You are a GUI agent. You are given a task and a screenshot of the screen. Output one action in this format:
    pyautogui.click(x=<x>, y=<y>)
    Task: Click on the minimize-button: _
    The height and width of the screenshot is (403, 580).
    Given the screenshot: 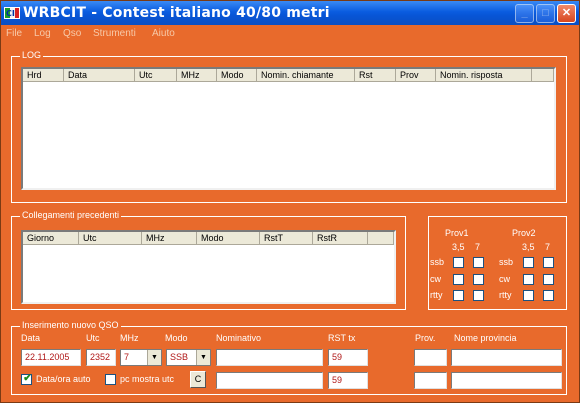 What is the action you would take?
    pyautogui.click(x=524, y=13)
    